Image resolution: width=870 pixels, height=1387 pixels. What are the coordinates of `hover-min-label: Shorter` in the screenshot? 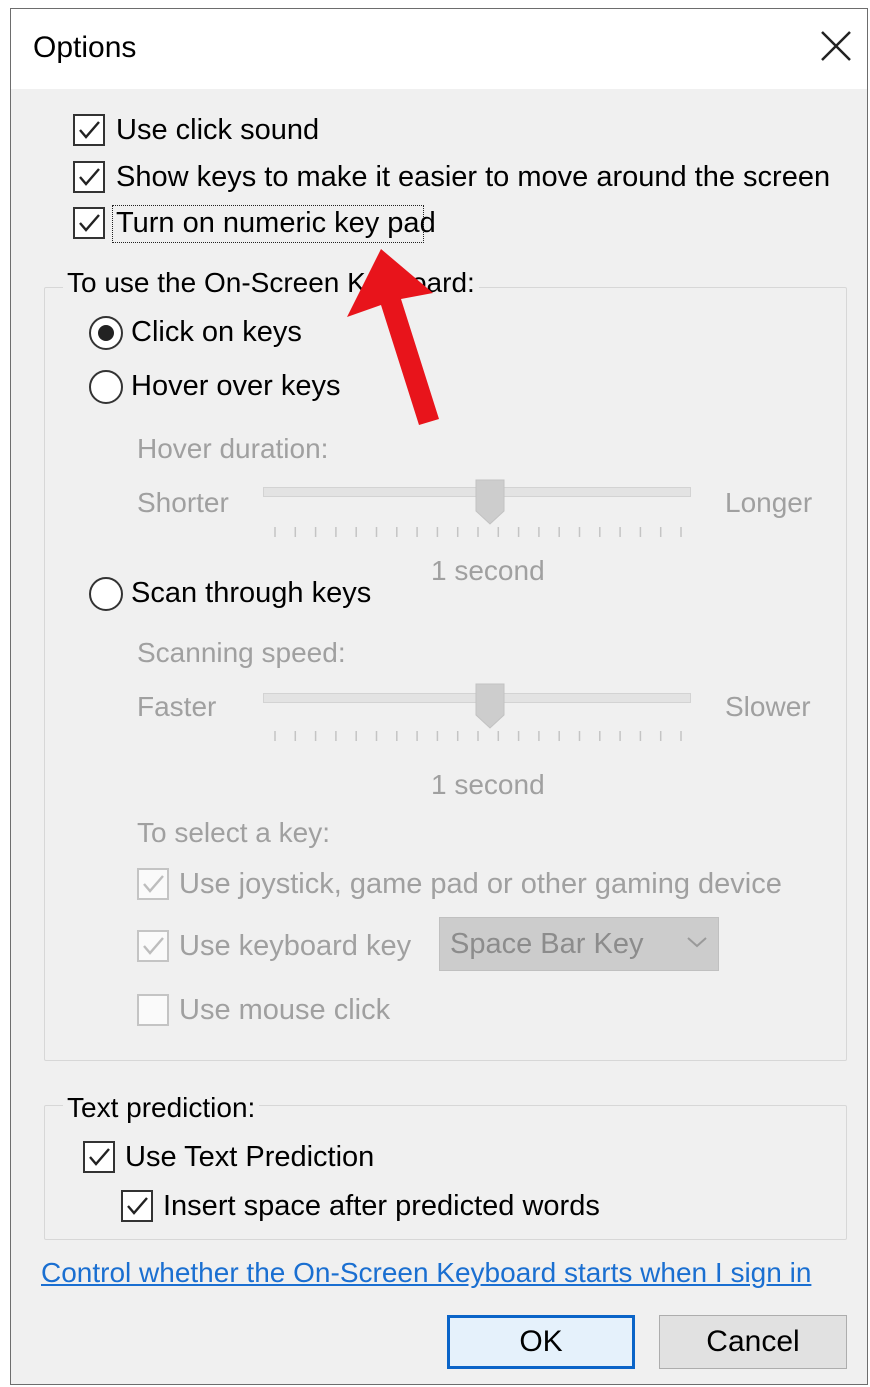 It's located at (183, 502).